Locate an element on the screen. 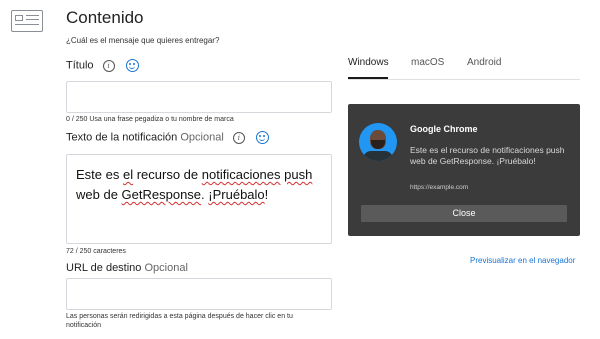 This screenshot has width=600, height=339. notification-label-text: Texto de la notificación is located at coordinates (122, 137).